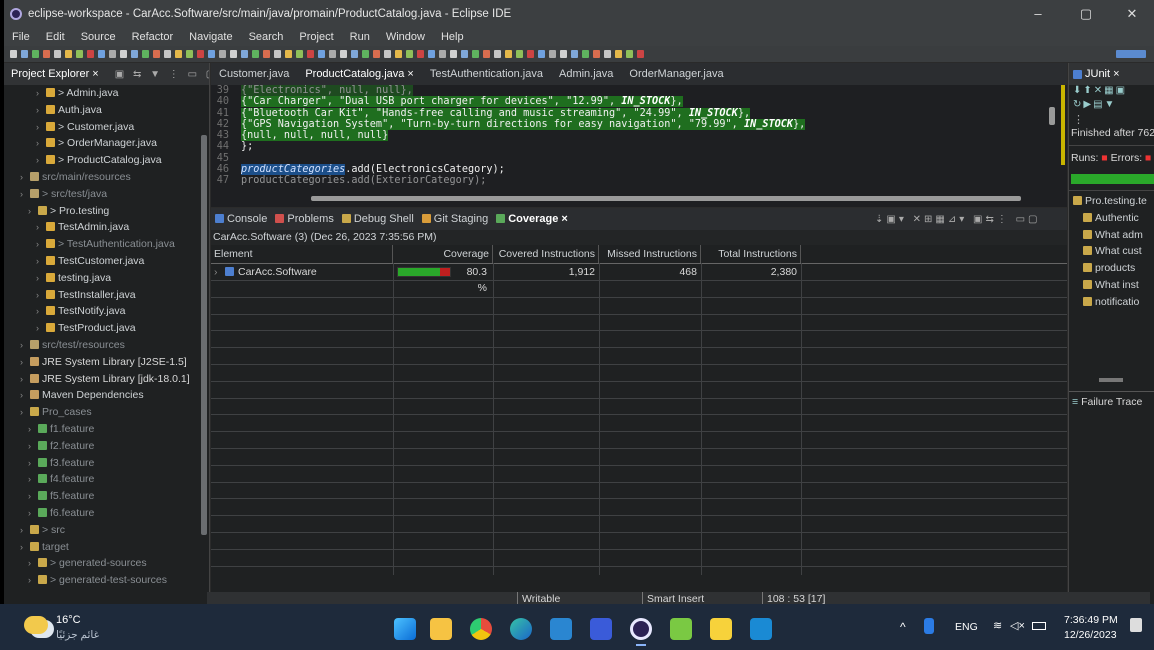 Image resolution: width=1154 pixels, height=650 pixels. Describe the element at coordinates (102, 295) in the screenshot. I see `tree-item: › TestInstaller.java` at that location.